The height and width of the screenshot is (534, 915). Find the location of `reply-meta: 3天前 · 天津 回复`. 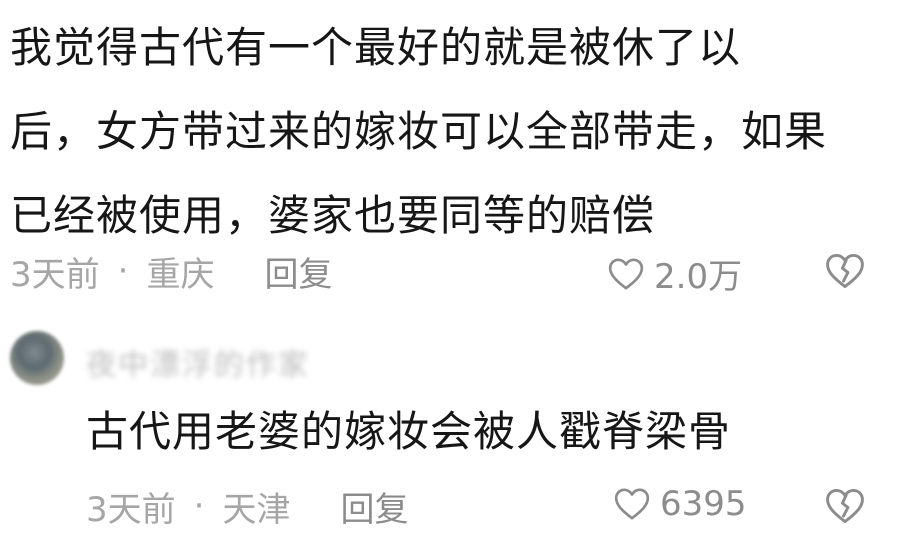

reply-meta: 3天前 · 天津 回复 is located at coordinates (247, 506).